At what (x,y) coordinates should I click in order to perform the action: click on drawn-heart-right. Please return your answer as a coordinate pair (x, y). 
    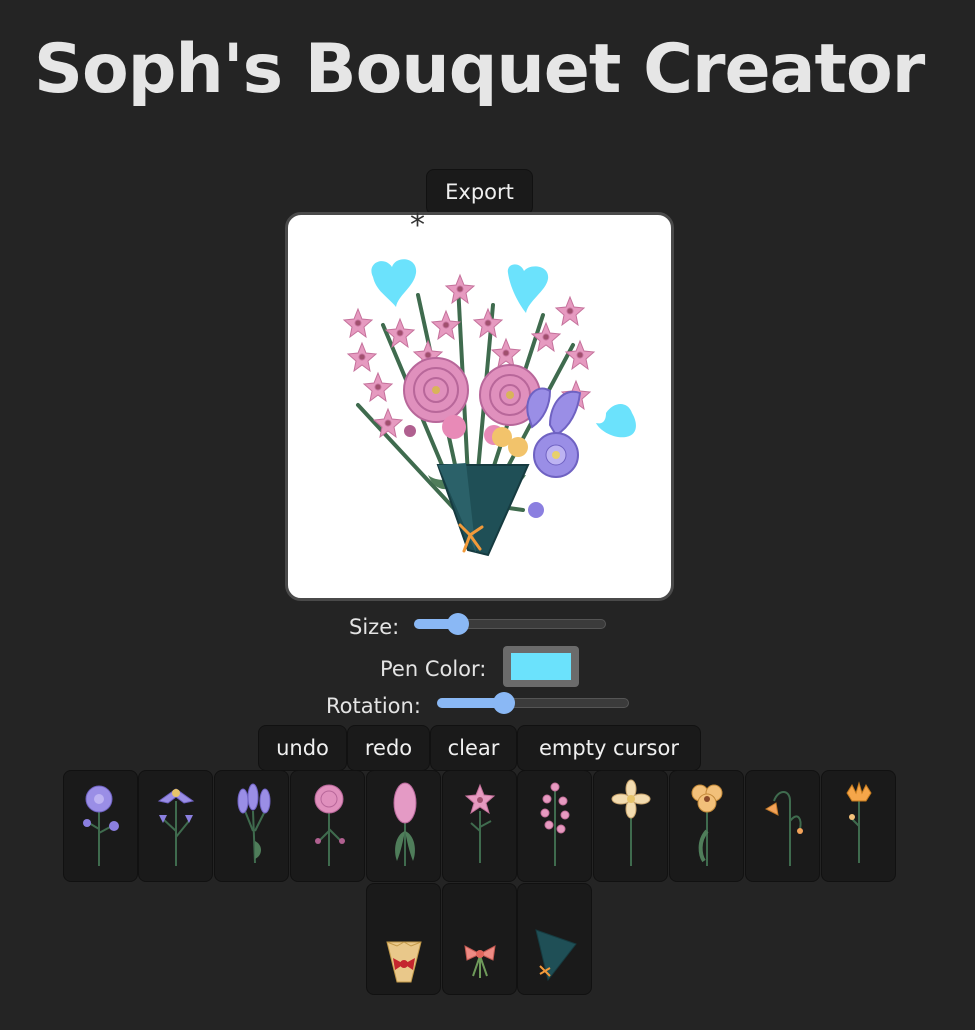
    Looking at the image, I should click on (616, 421).